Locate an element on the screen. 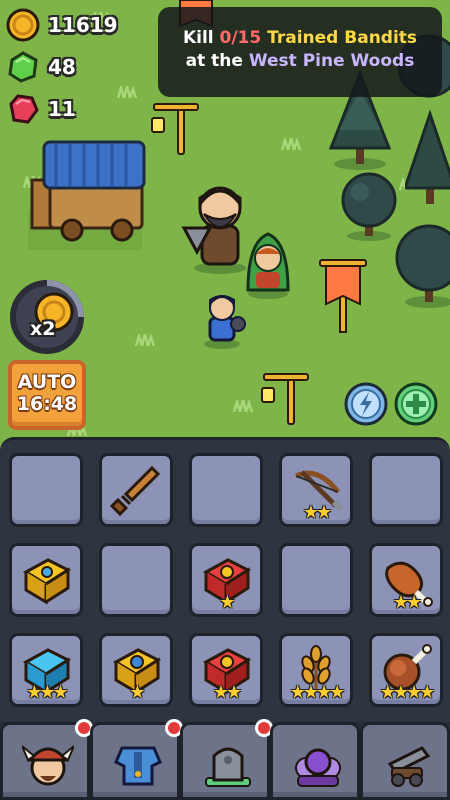  bottom-nav is located at coordinates (225, 759).